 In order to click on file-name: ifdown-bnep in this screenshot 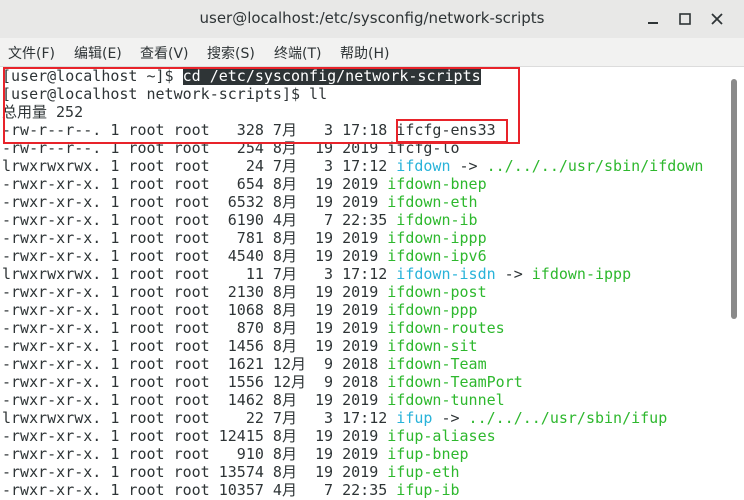, I will do `click(437, 184)`.